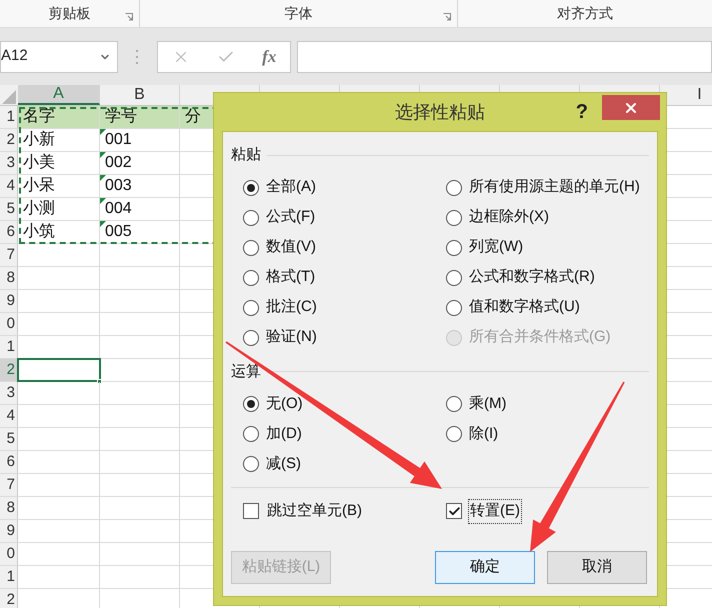 The height and width of the screenshot is (608, 712). Describe the element at coordinates (59, 56) in the screenshot. I see `name-box: A12` at that location.